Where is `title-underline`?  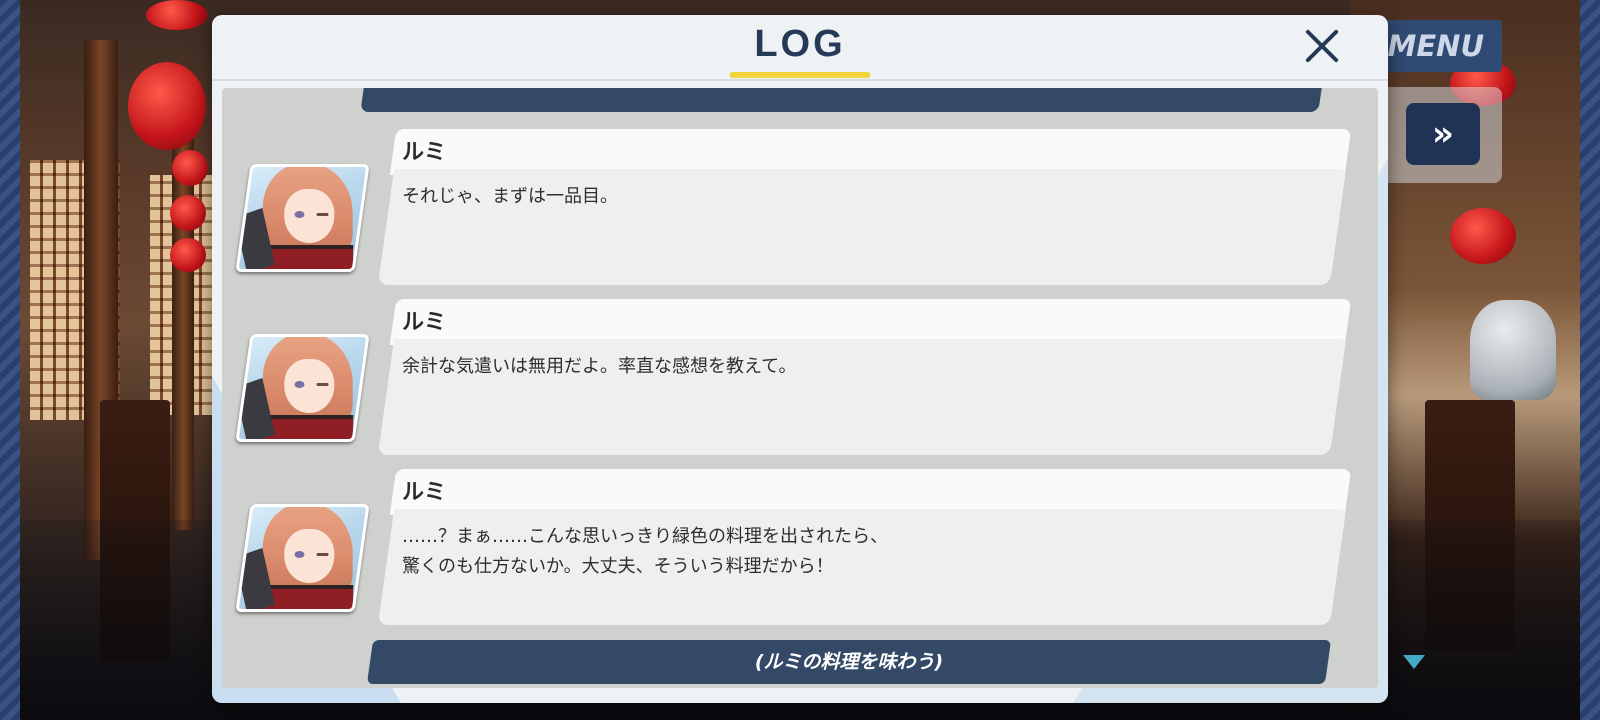 title-underline is located at coordinates (800, 75).